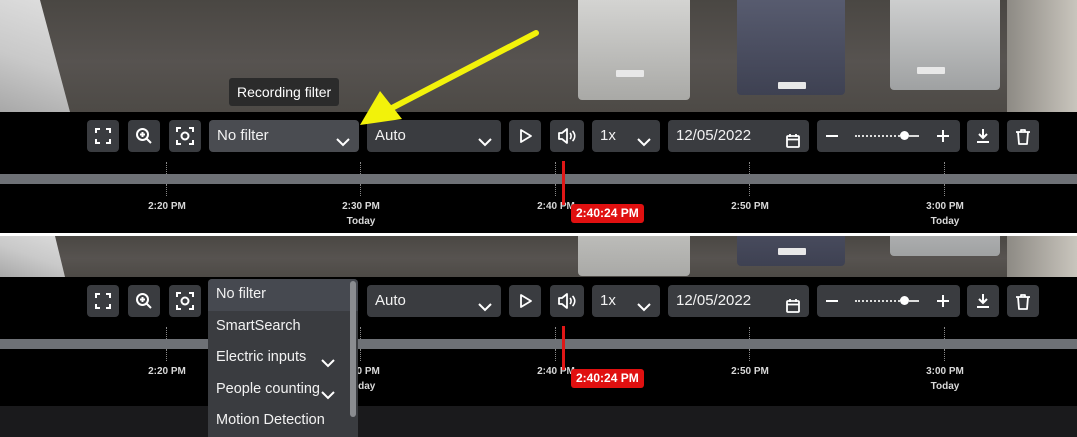  Describe the element at coordinates (538, 256) in the screenshot. I see `camera-view` at that location.